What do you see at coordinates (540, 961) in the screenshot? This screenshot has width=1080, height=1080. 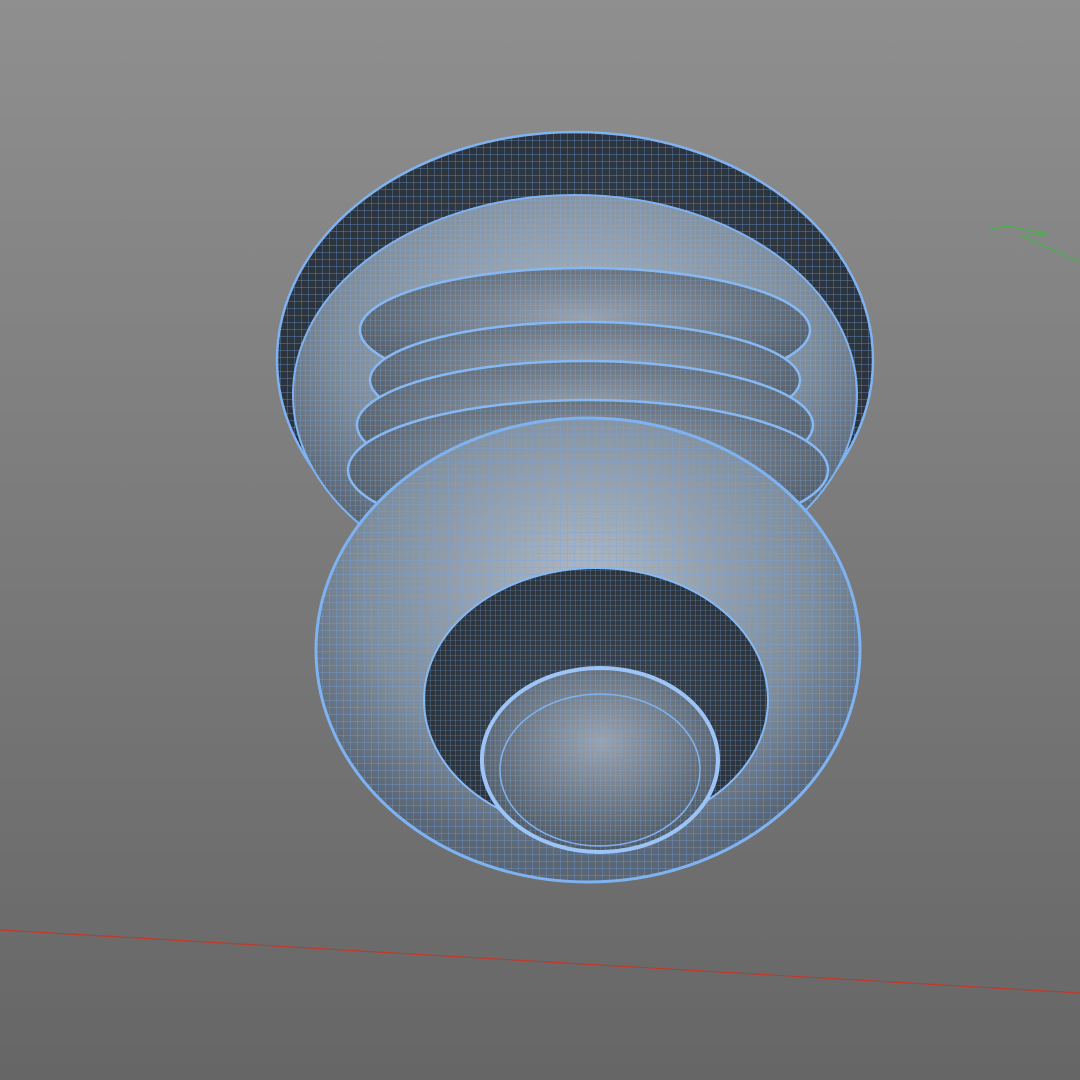 I see `x-axis-line` at bounding box center [540, 961].